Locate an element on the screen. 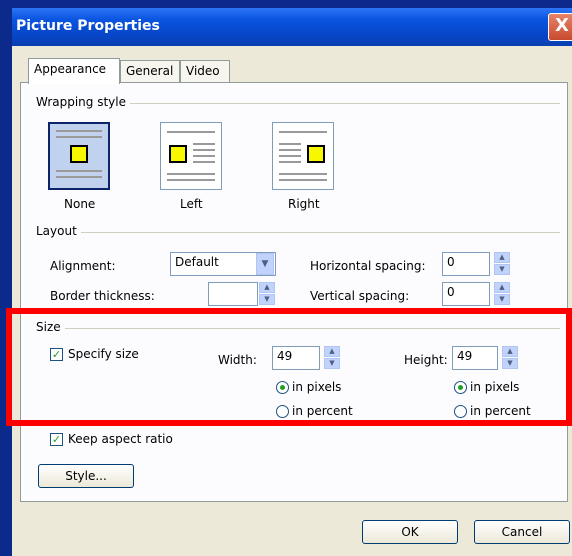 This screenshot has width=572, height=556. wrap-left-label: Left is located at coordinates (191, 204).